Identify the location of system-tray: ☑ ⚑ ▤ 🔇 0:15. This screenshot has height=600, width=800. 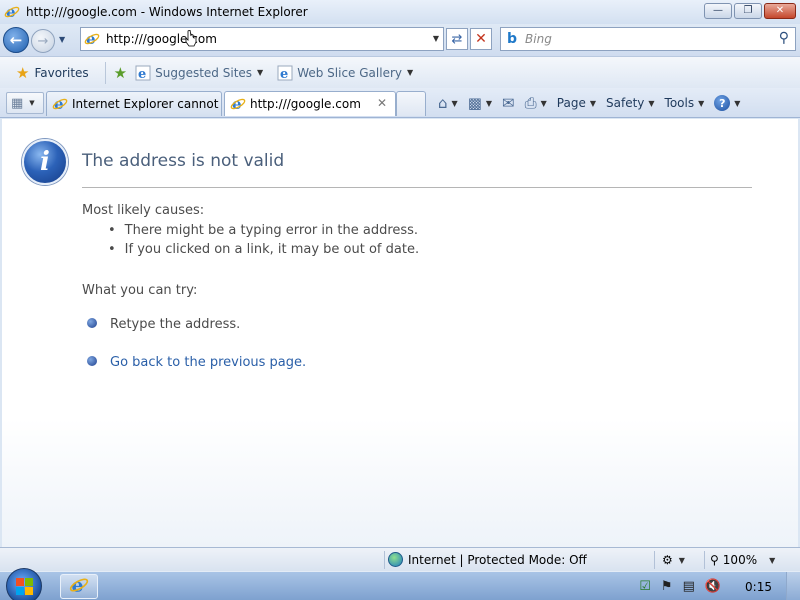
(719, 586).